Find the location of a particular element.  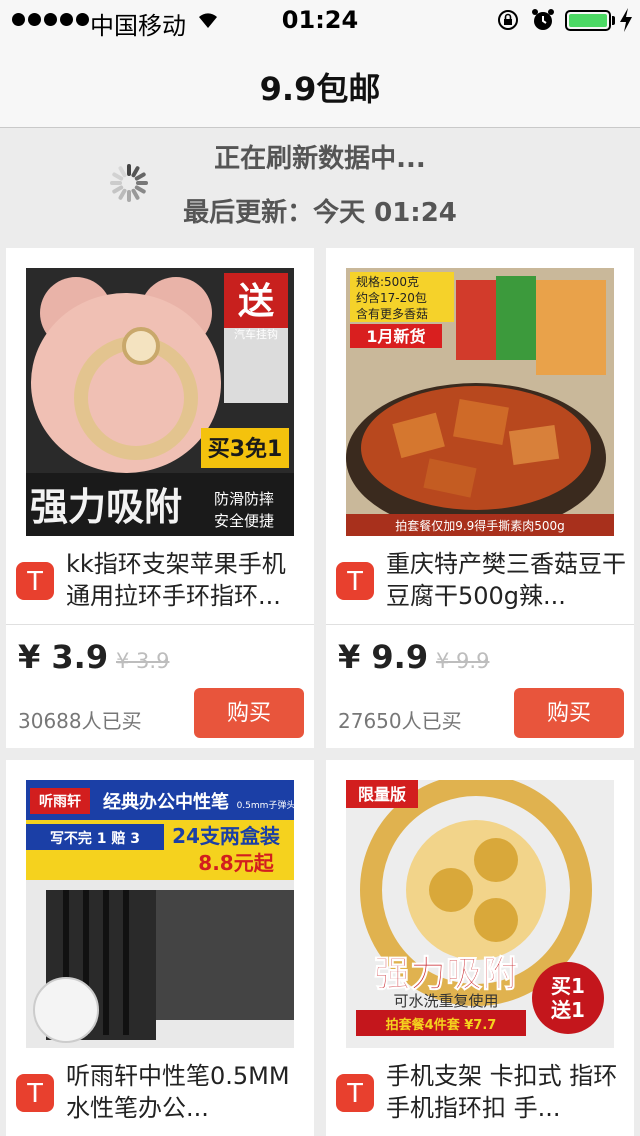

svg-text: 买1 is located at coordinates (568, 986).